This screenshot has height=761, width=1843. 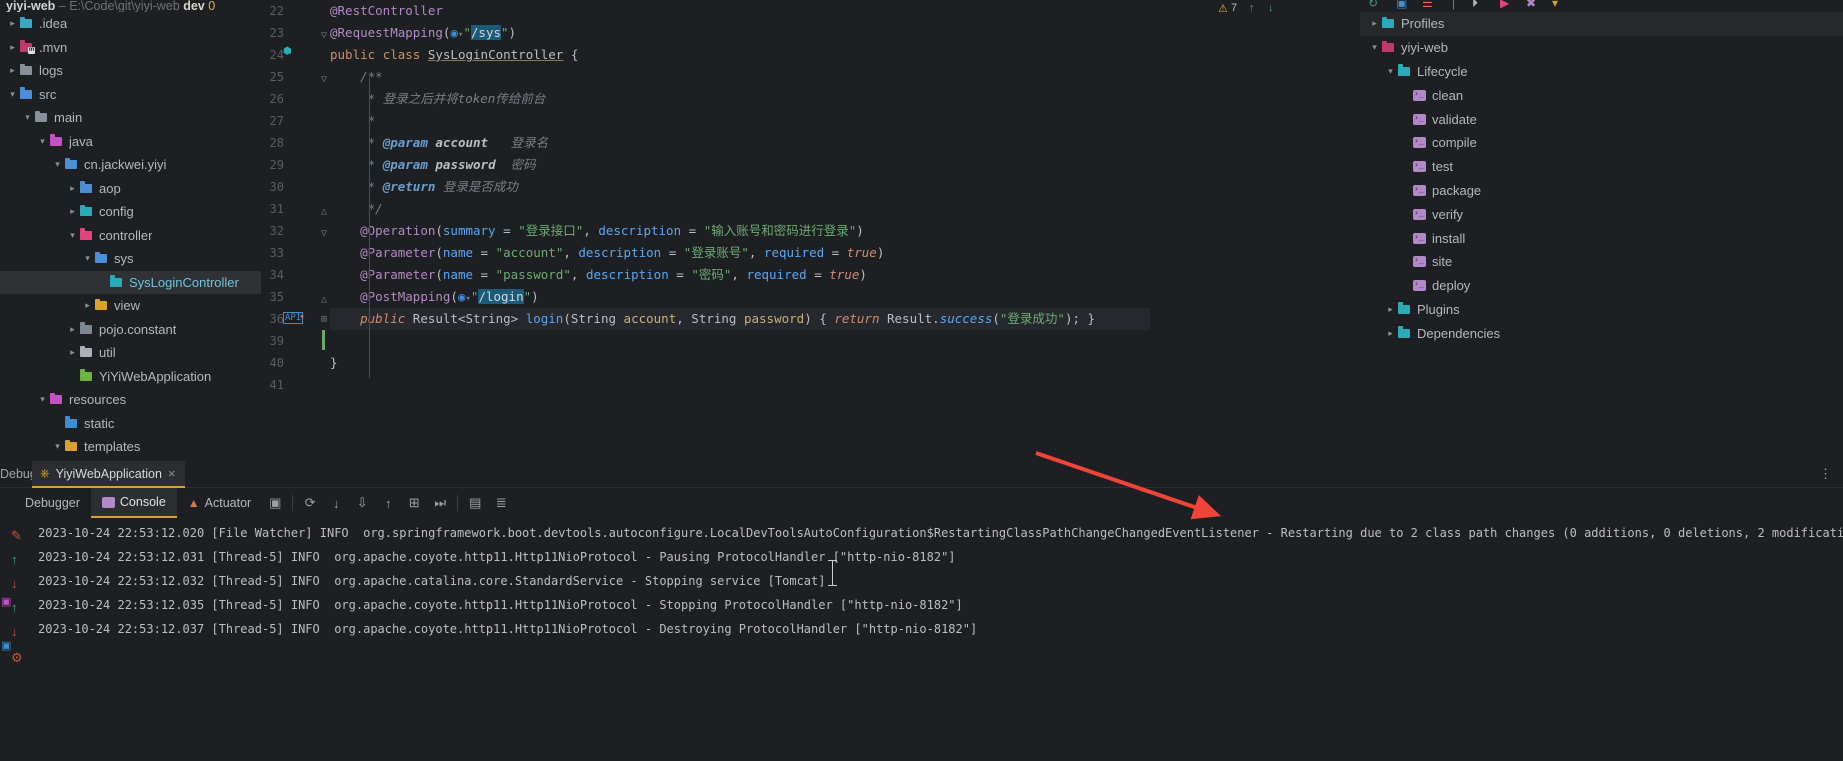 I want to click on code-line-30: * @return 登录是否成功, so click(x=424, y=187).